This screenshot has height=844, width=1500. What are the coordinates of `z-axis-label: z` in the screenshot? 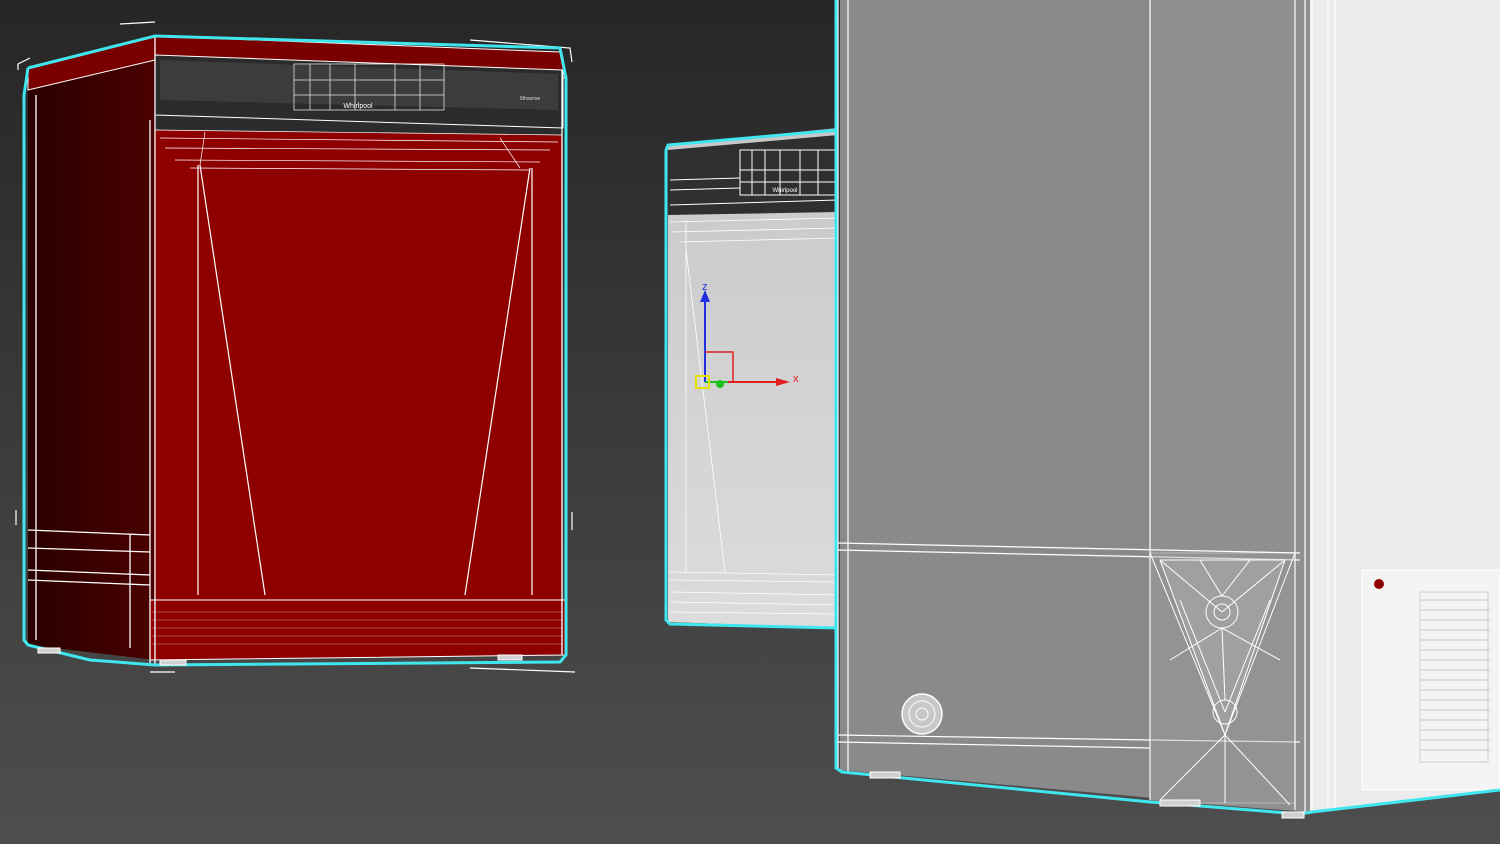 It's located at (705, 287).